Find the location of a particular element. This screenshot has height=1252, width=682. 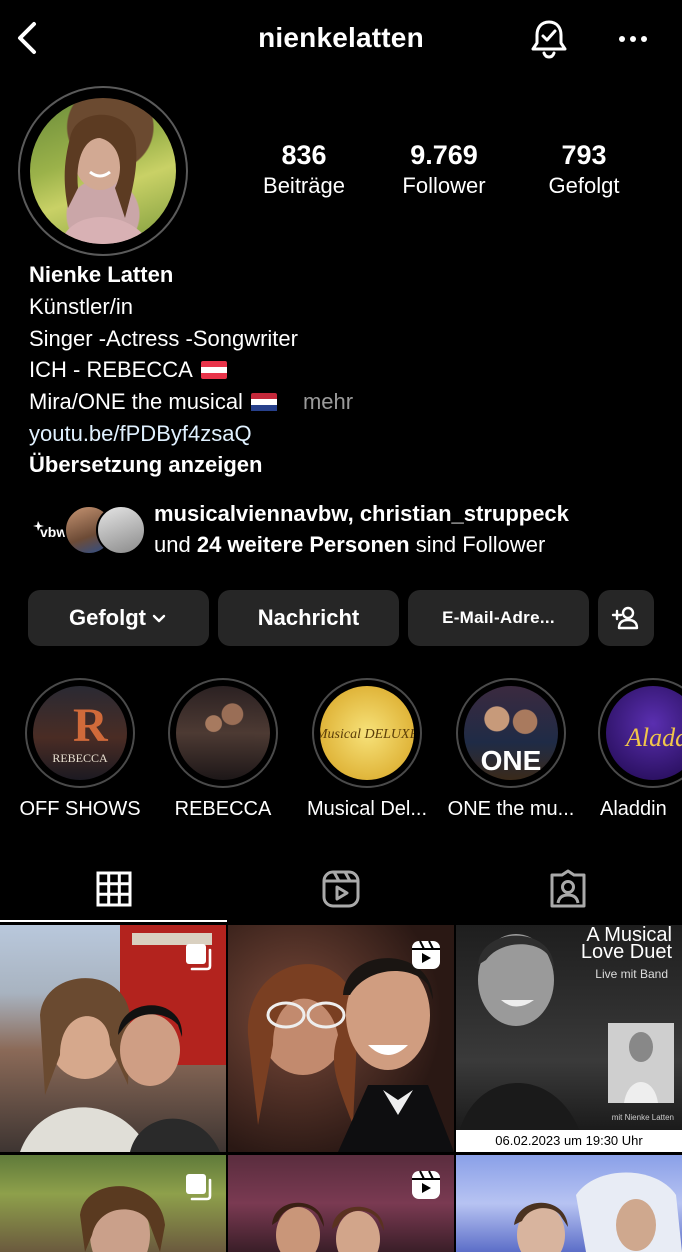

followed-by-summary: und 24 weitere Personen sind Follower is located at coordinates (349, 544).